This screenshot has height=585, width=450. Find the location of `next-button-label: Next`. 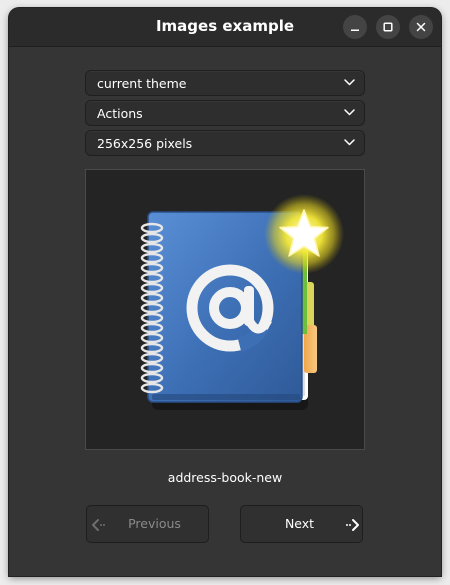

next-button-label: Next is located at coordinates (299, 523).